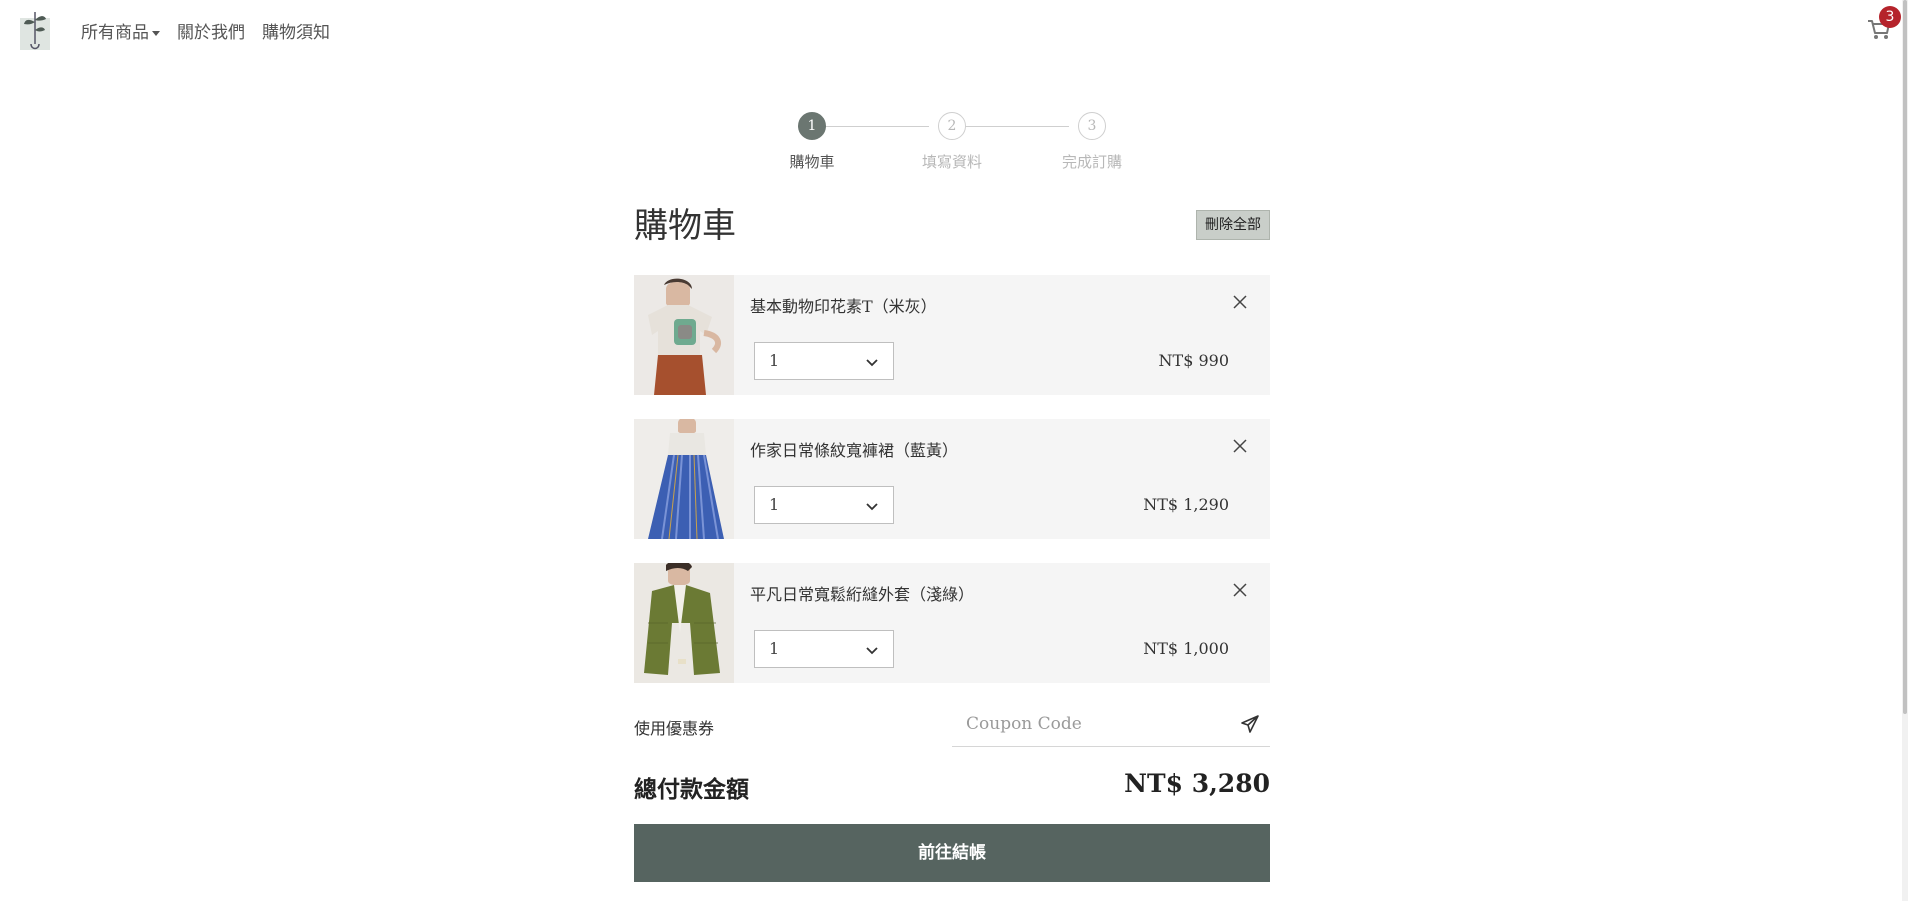  Describe the element at coordinates (691, 789) in the screenshot. I see `total-label: 總付款金額` at that location.